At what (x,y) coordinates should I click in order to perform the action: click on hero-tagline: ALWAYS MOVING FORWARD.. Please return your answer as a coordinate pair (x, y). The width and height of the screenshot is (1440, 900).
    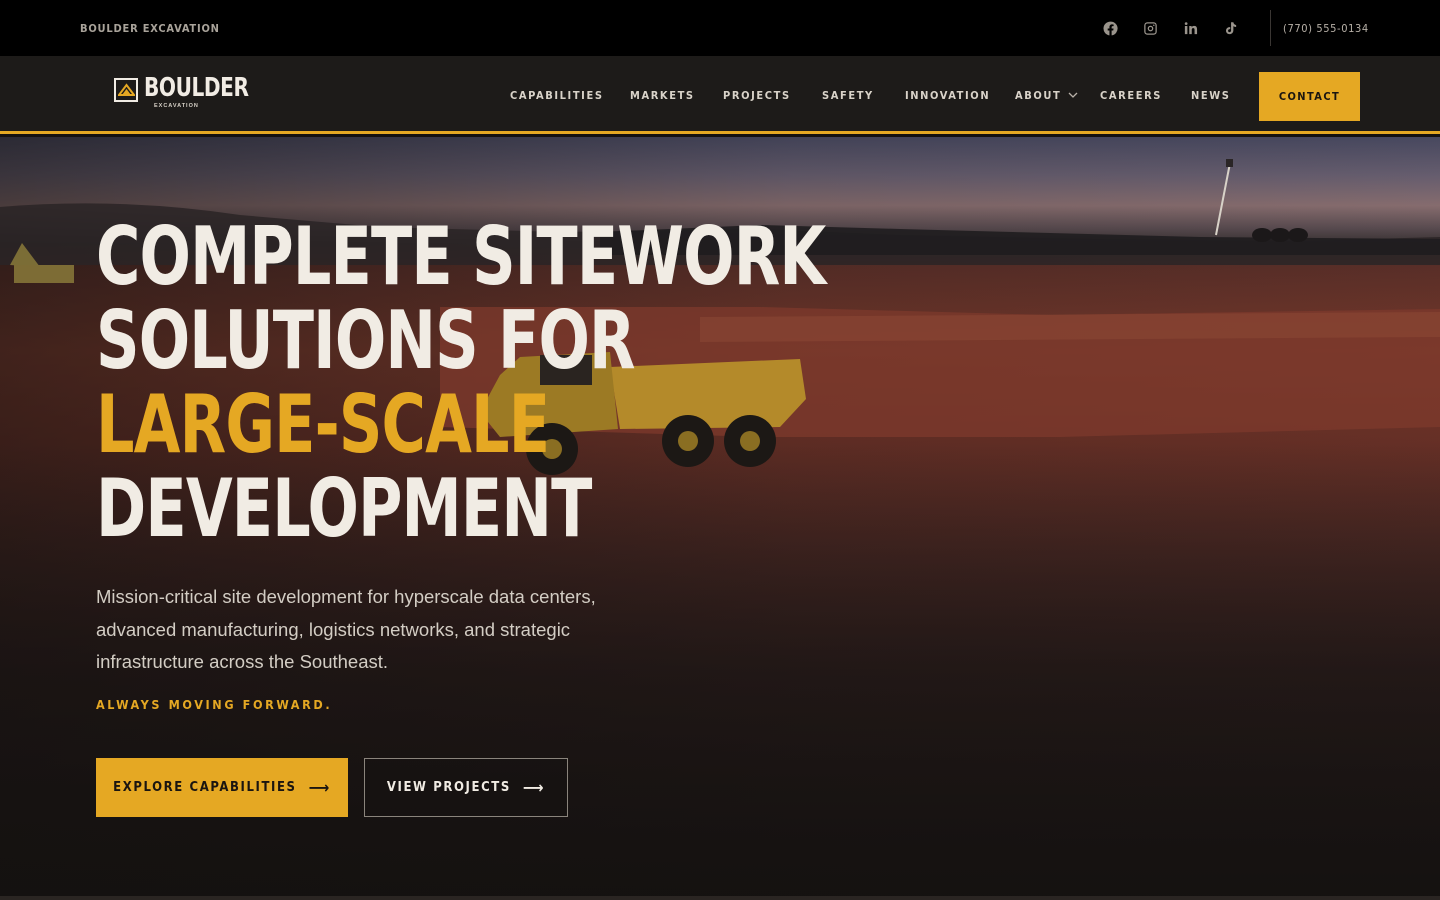
    Looking at the image, I should click on (214, 704).